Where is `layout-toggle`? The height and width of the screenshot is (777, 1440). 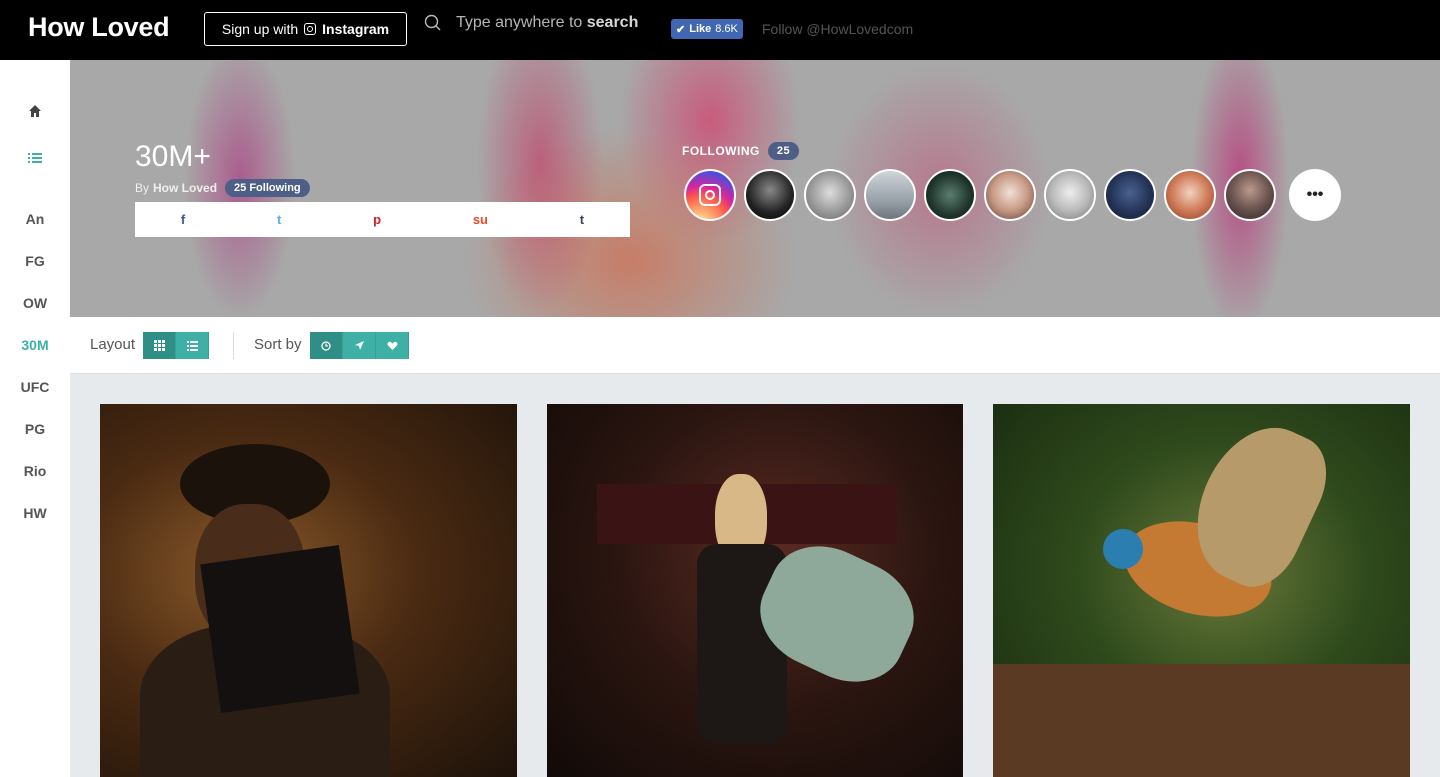 layout-toggle is located at coordinates (176, 345).